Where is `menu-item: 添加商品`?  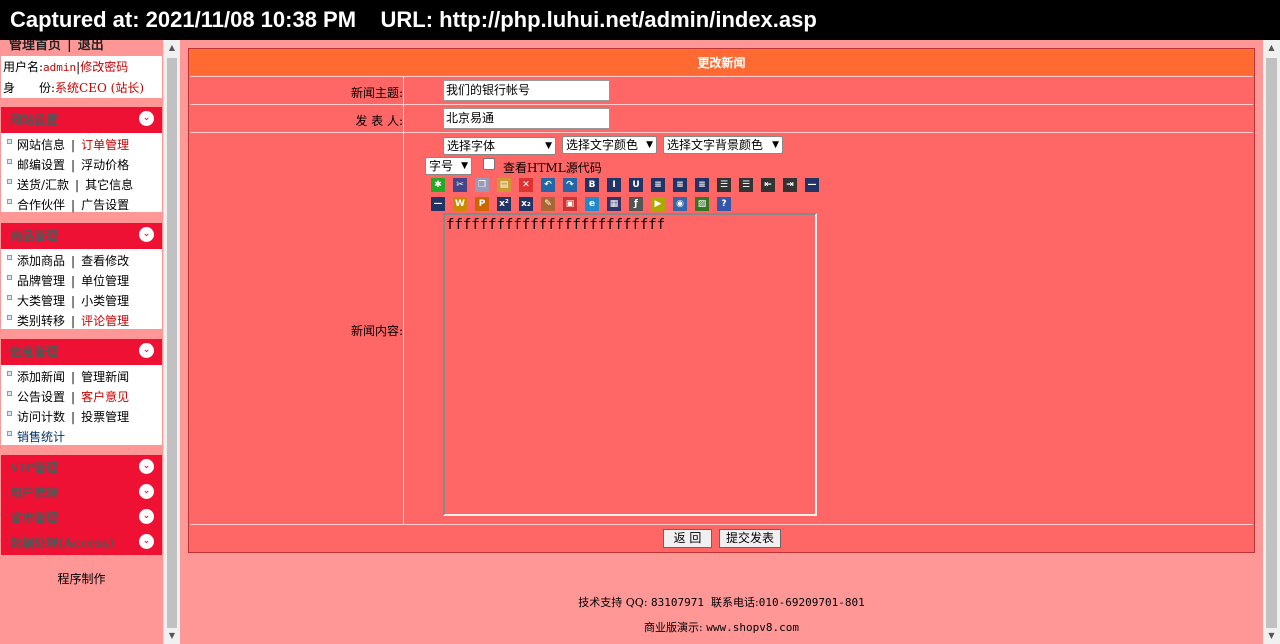
menu-item: 添加商品 is located at coordinates (41, 261).